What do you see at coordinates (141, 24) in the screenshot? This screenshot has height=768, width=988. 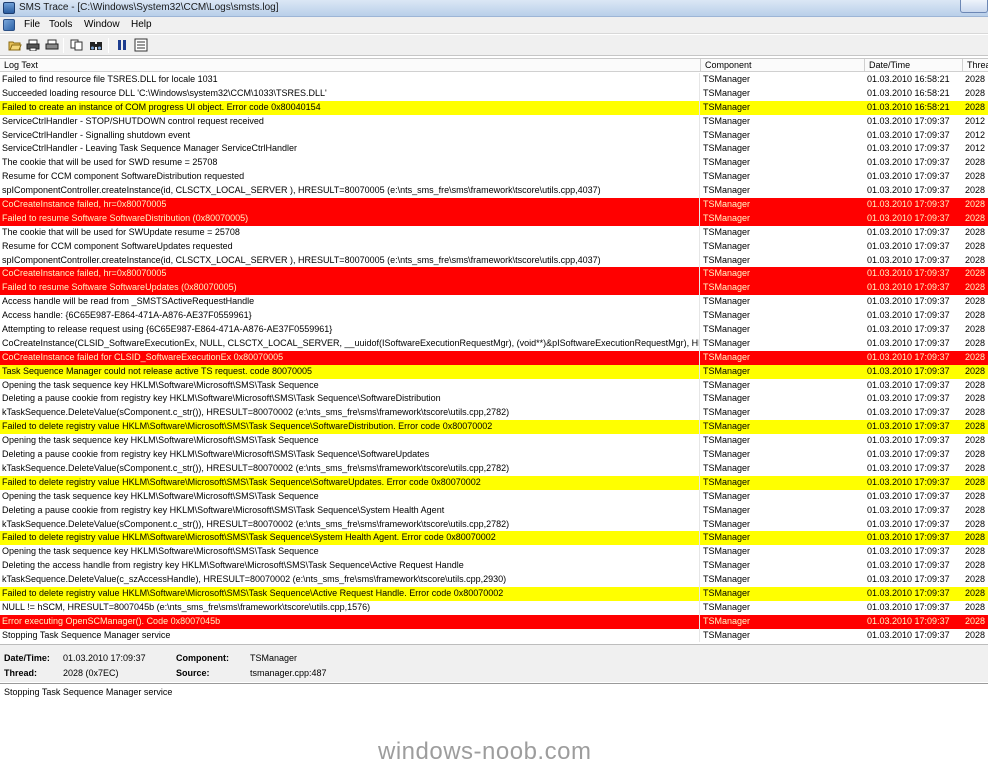 I see `menu-help: Help` at bounding box center [141, 24].